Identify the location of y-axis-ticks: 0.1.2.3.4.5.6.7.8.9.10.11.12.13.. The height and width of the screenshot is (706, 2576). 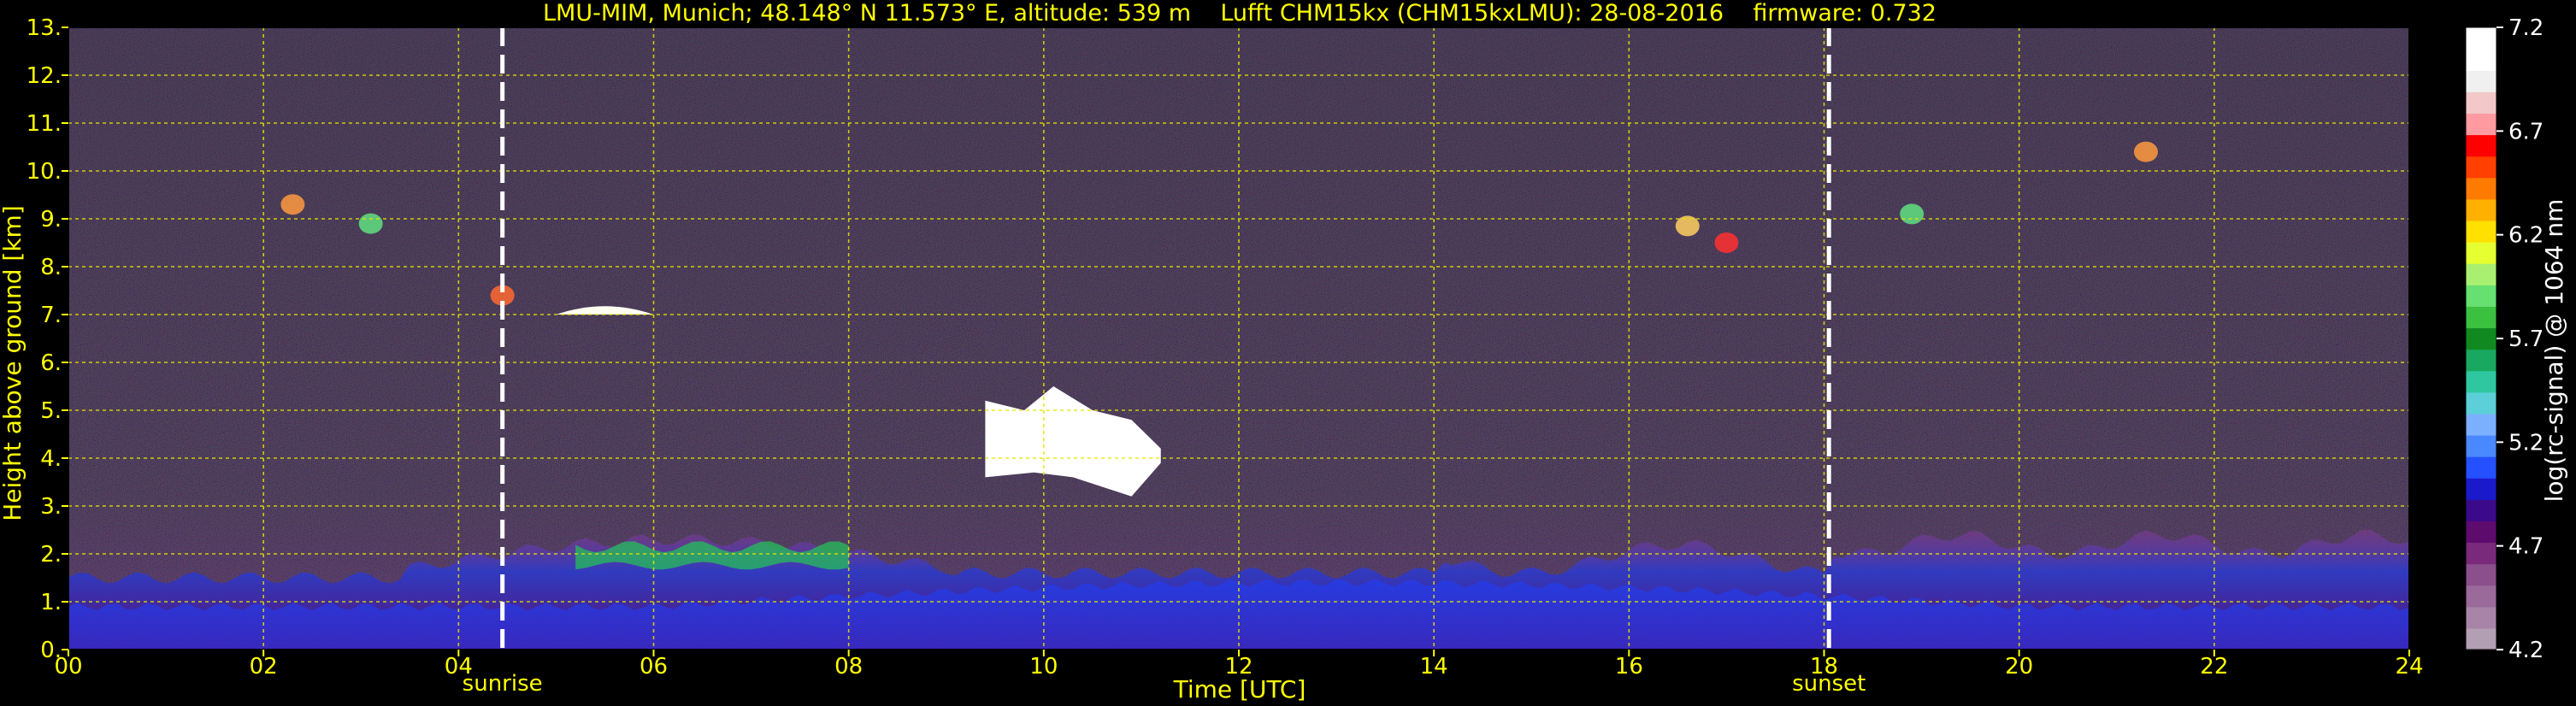
(47, 339).